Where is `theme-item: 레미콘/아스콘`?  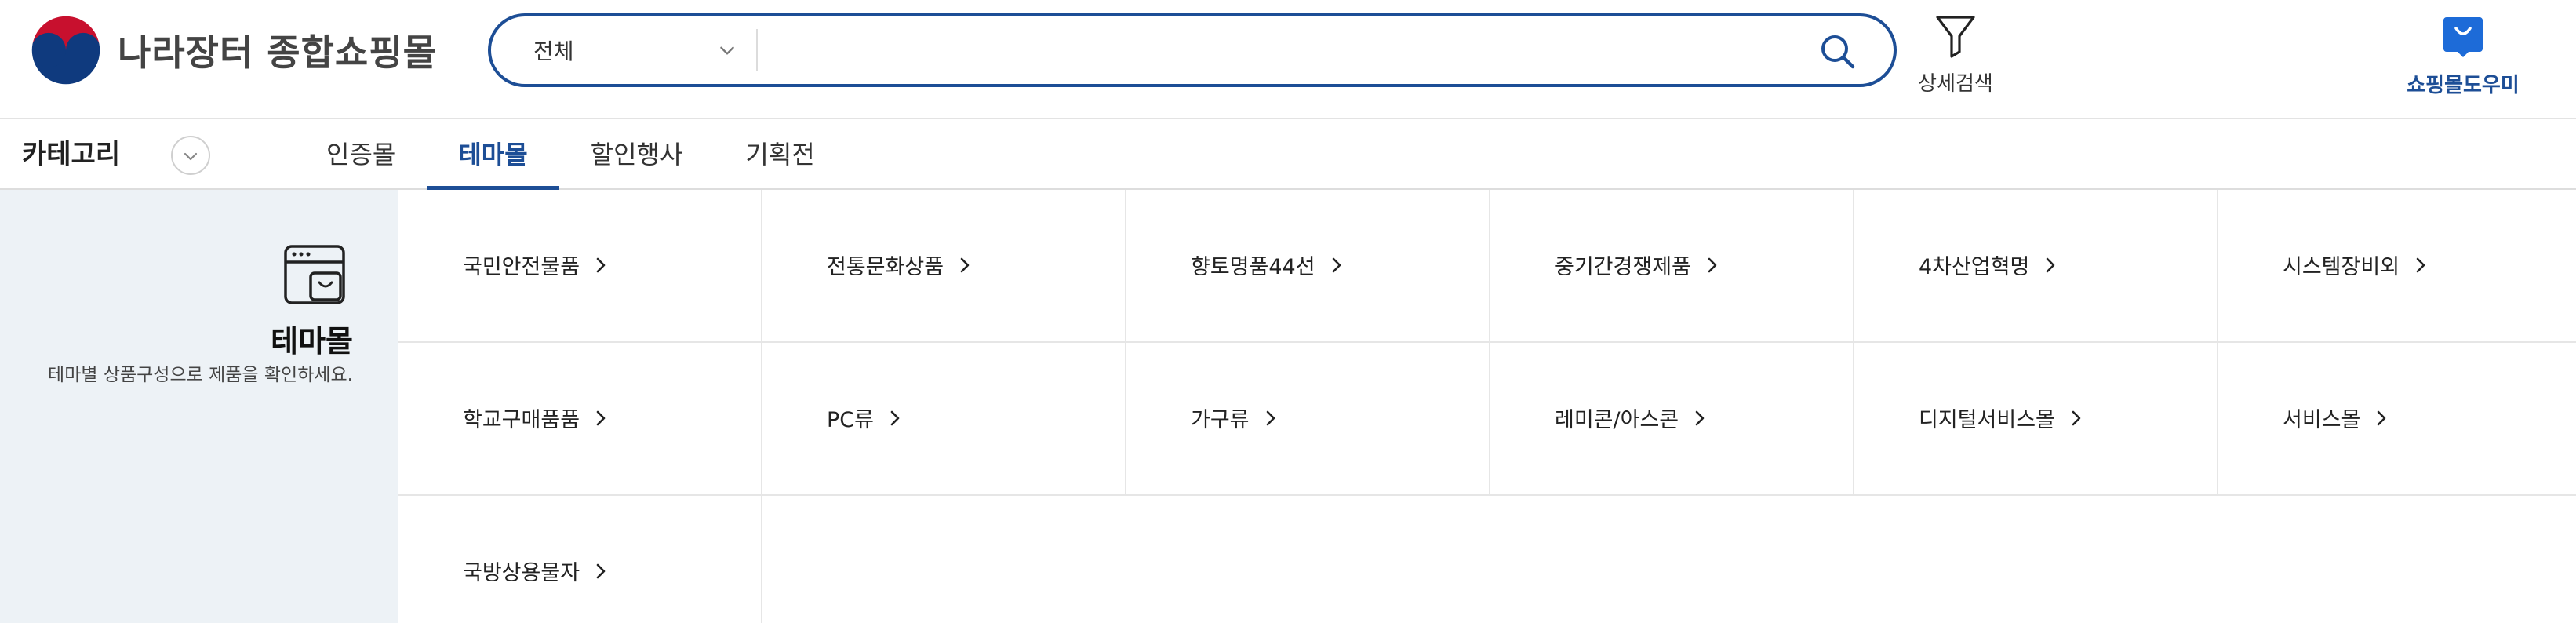 theme-item: 레미콘/아스콘 is located at coordinates (1672, 419).